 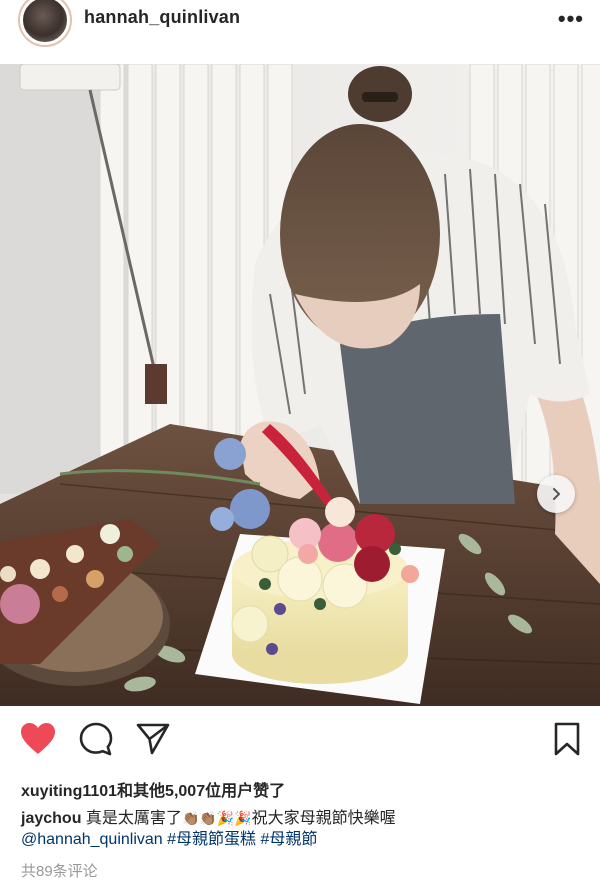 I want to click on post-actions, so click(x=300, y=742).